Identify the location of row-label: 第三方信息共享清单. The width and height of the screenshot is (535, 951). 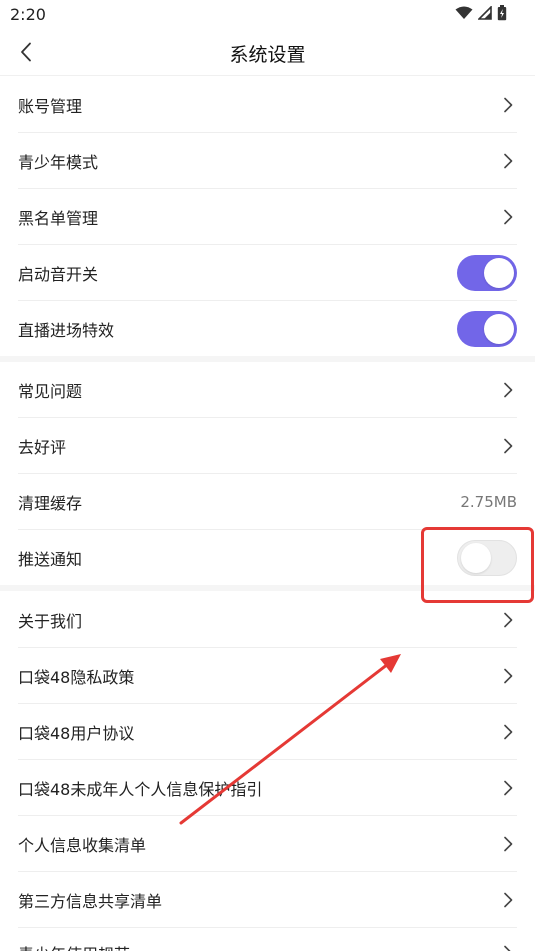
(90, 901).